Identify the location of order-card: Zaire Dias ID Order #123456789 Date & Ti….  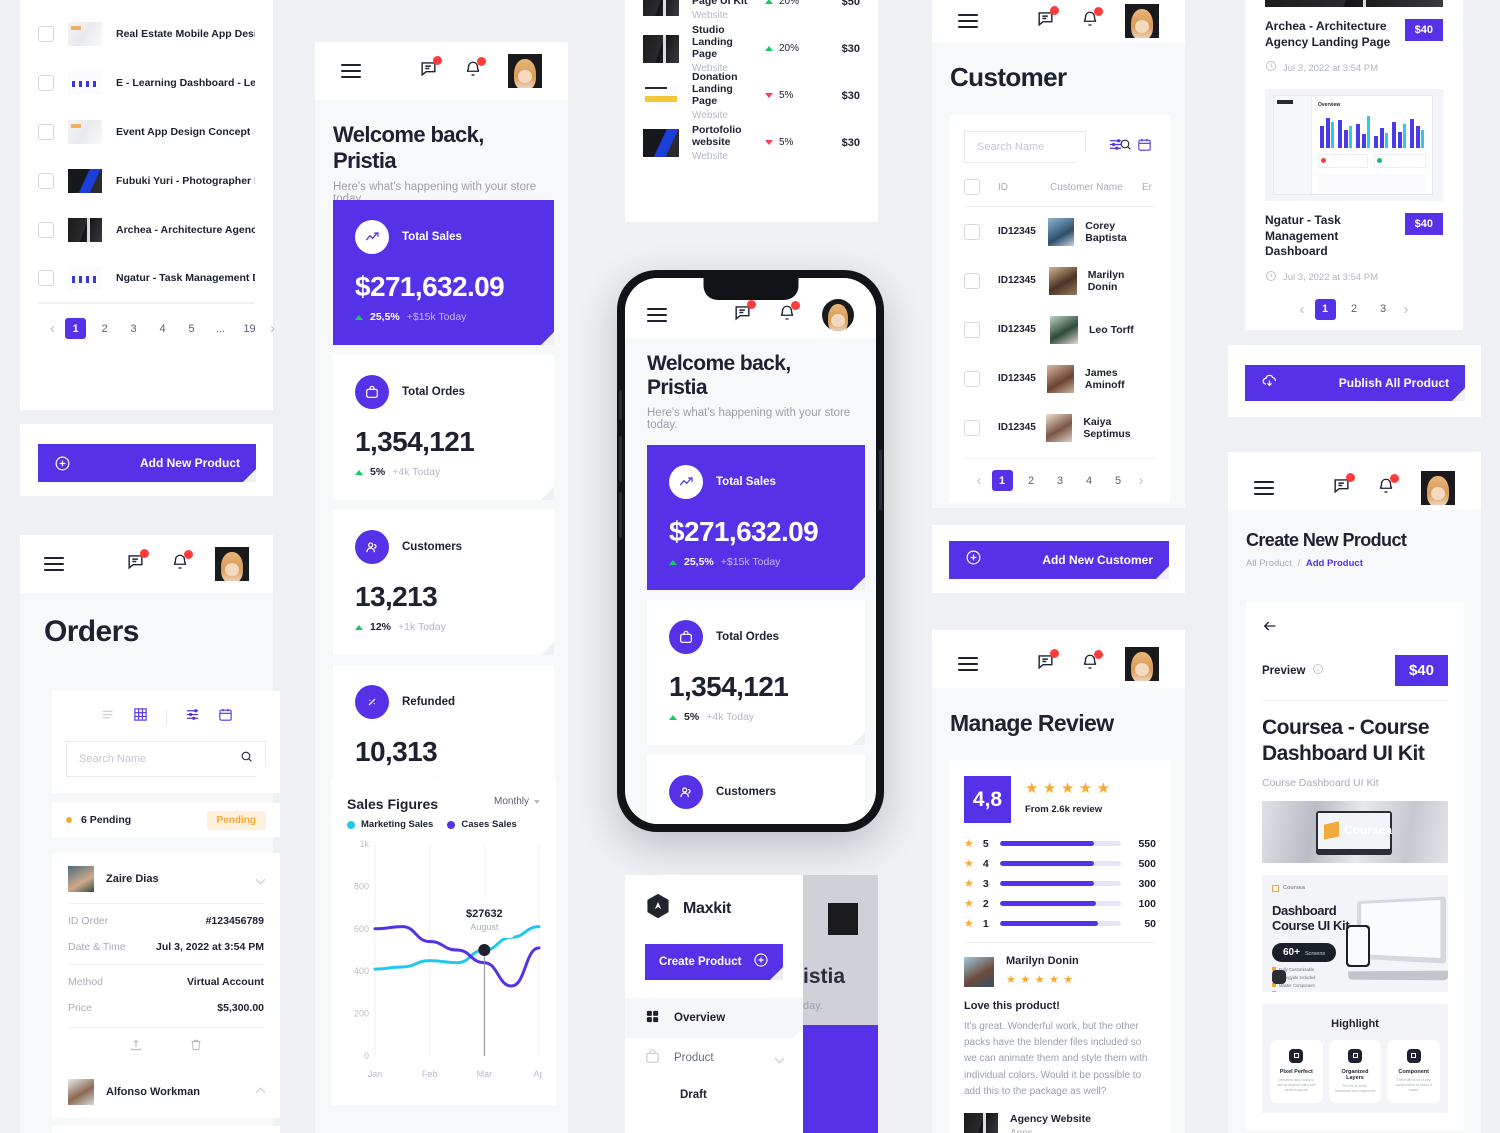
(166, 961).